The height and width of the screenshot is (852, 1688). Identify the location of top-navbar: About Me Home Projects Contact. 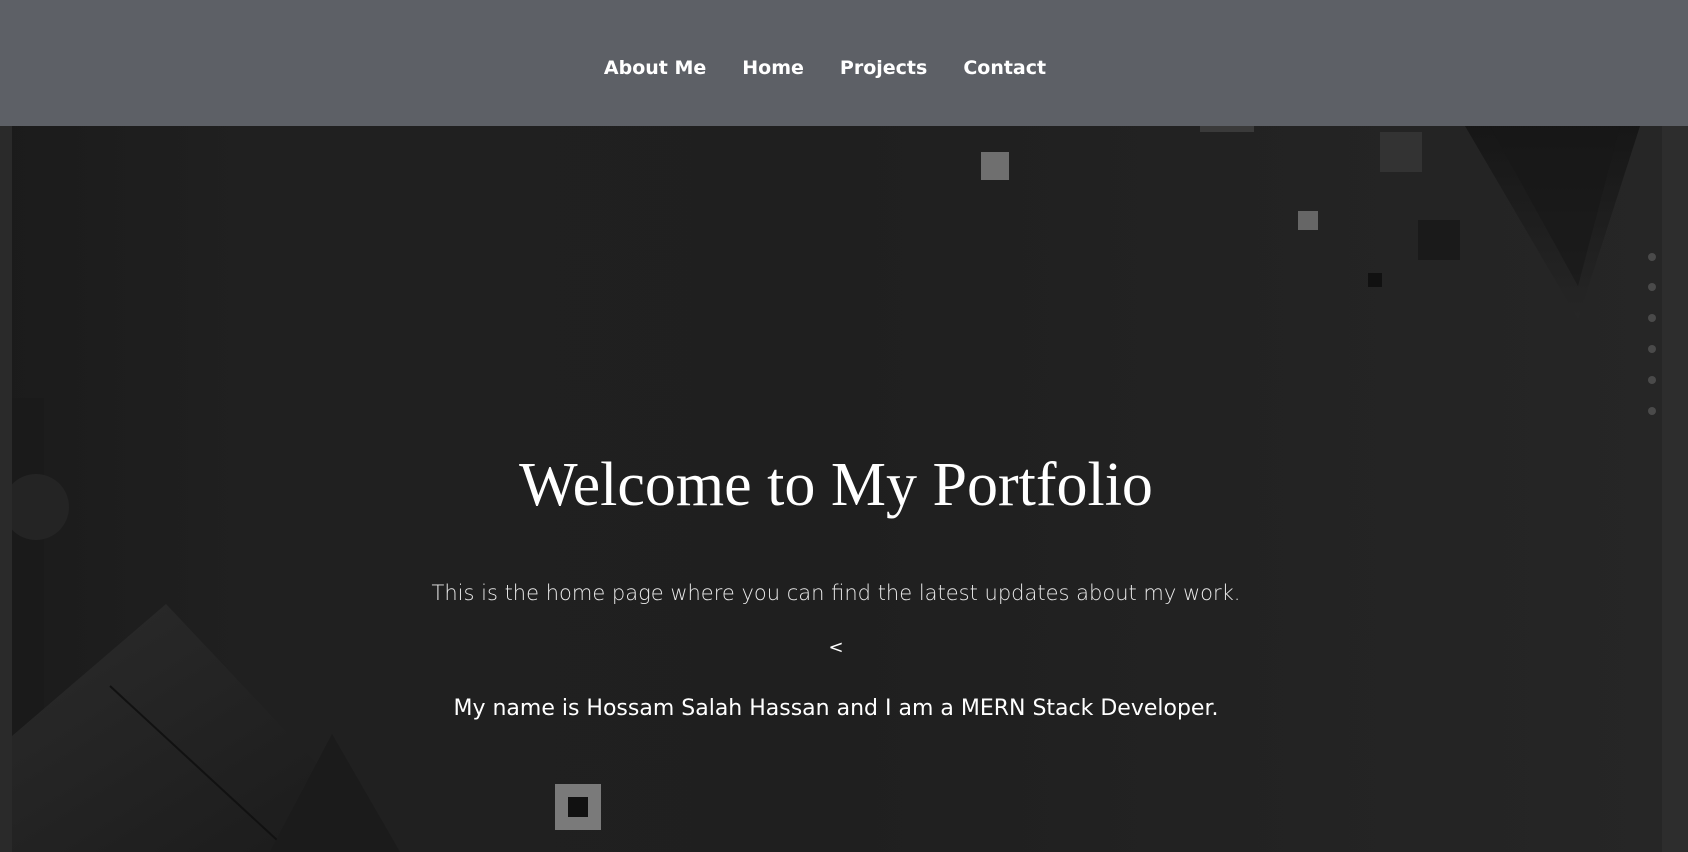
(844, 63).